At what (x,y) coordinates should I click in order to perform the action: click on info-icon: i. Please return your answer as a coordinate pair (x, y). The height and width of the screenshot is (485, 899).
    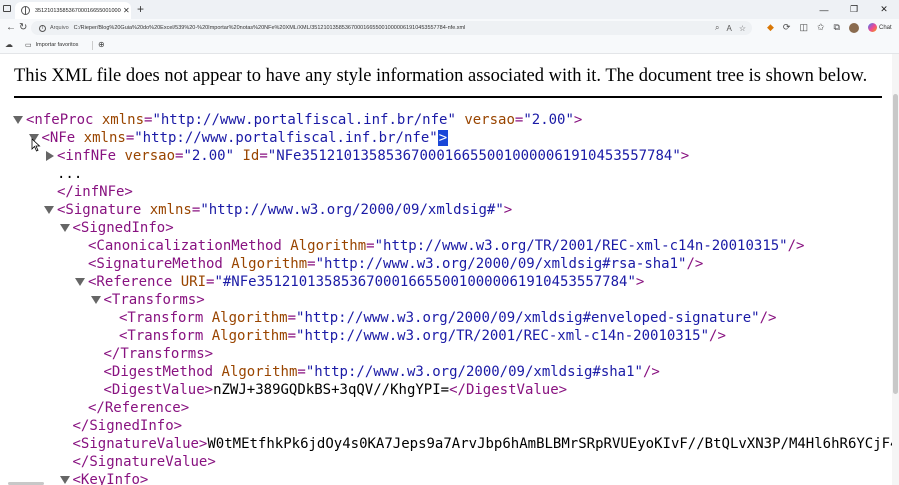
    Looking at the image, I should click on (42, 28).